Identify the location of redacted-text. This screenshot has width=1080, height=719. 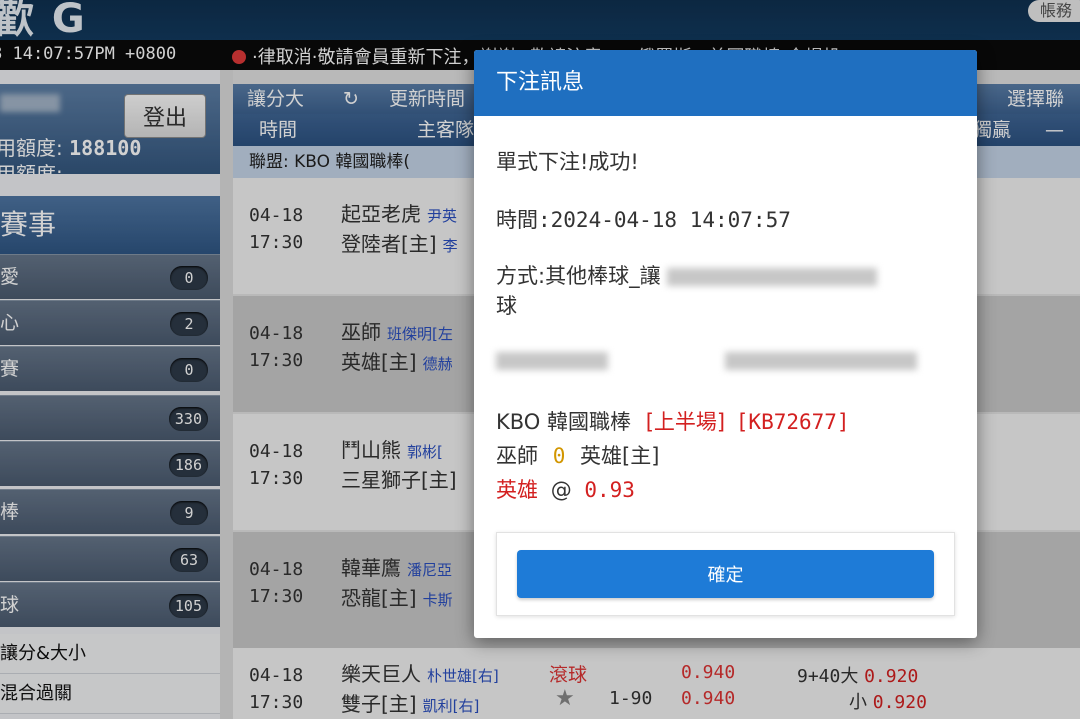
(772, 277).